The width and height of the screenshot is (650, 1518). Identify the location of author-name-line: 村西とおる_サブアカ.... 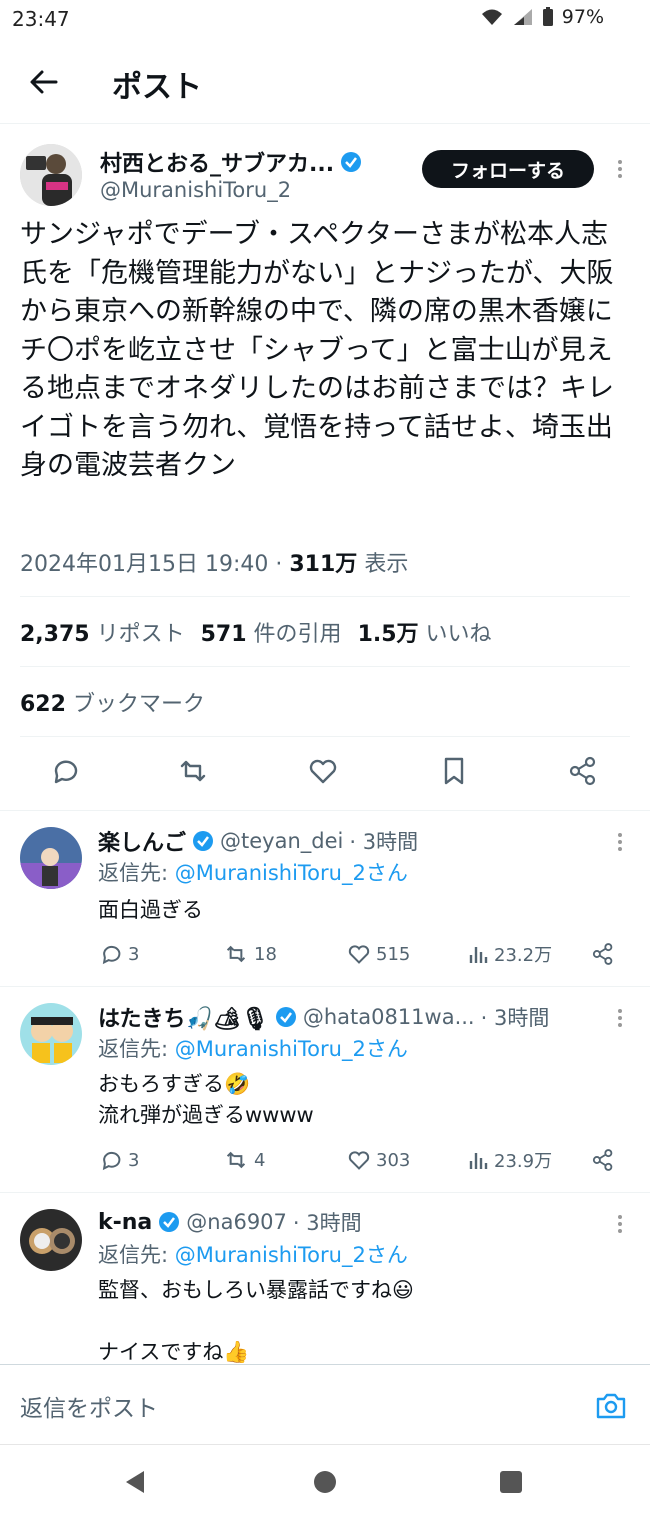
(231, 162).